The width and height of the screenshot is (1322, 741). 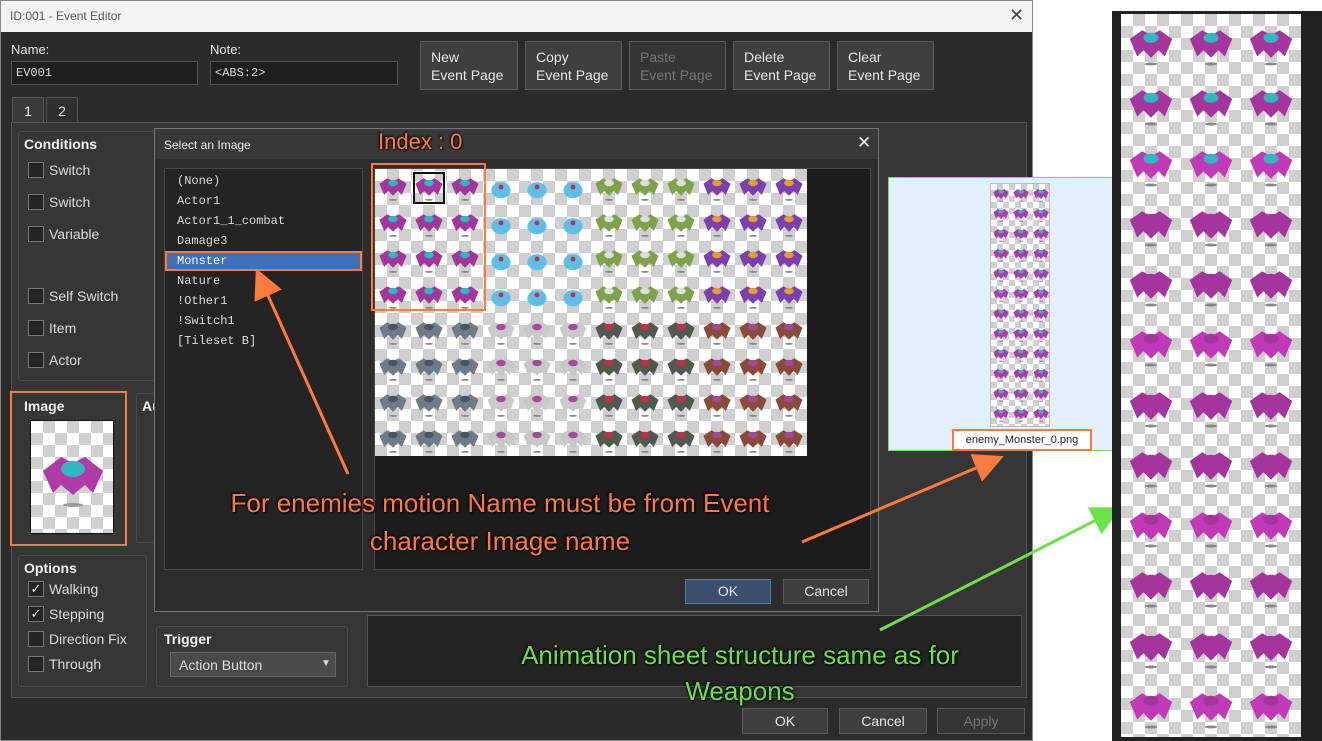 I want to click on note-field, so click(x=304, y=73).